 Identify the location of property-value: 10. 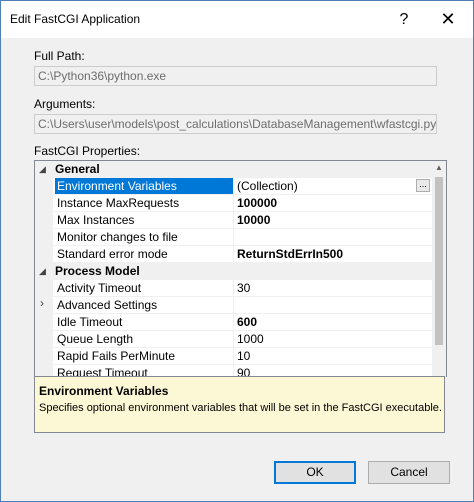
(332, 356).